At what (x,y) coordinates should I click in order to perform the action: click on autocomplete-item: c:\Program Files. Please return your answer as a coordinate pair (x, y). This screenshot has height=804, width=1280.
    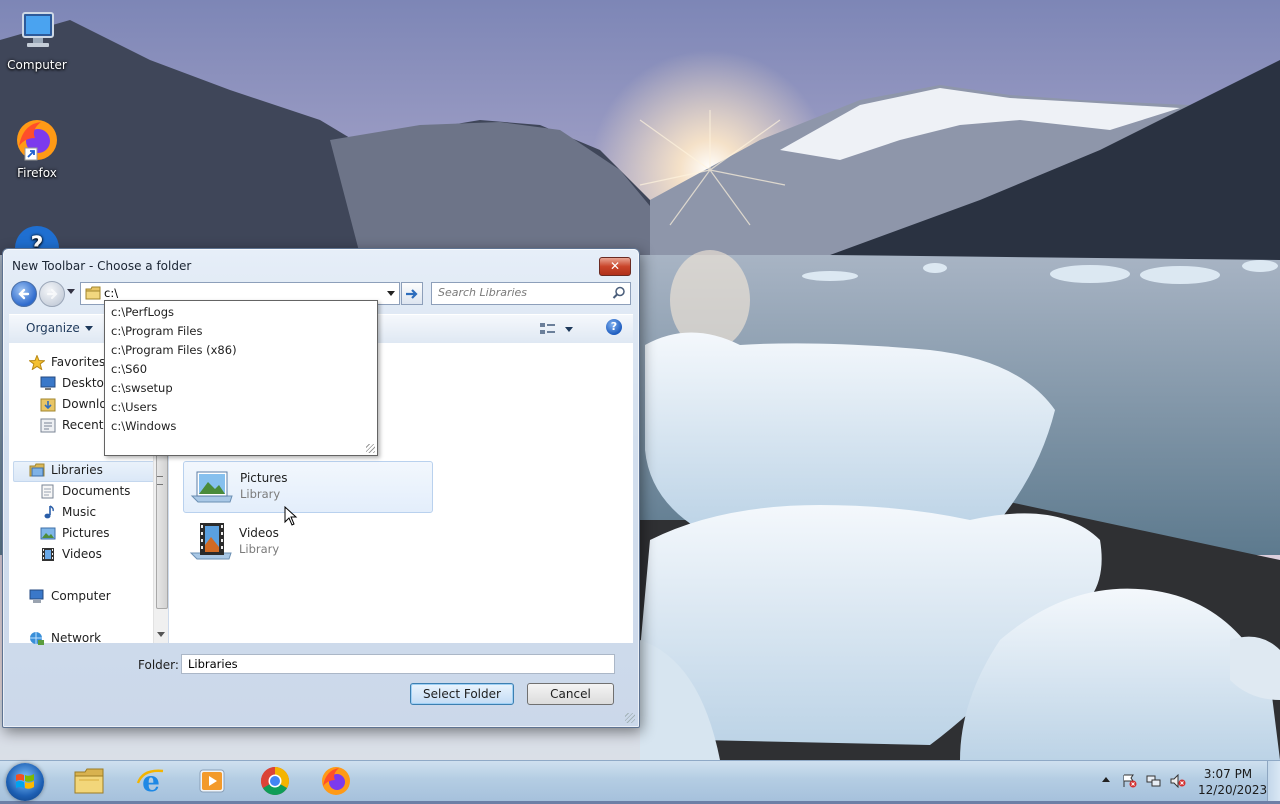
    Looking at the image, I should click on (156, 331).